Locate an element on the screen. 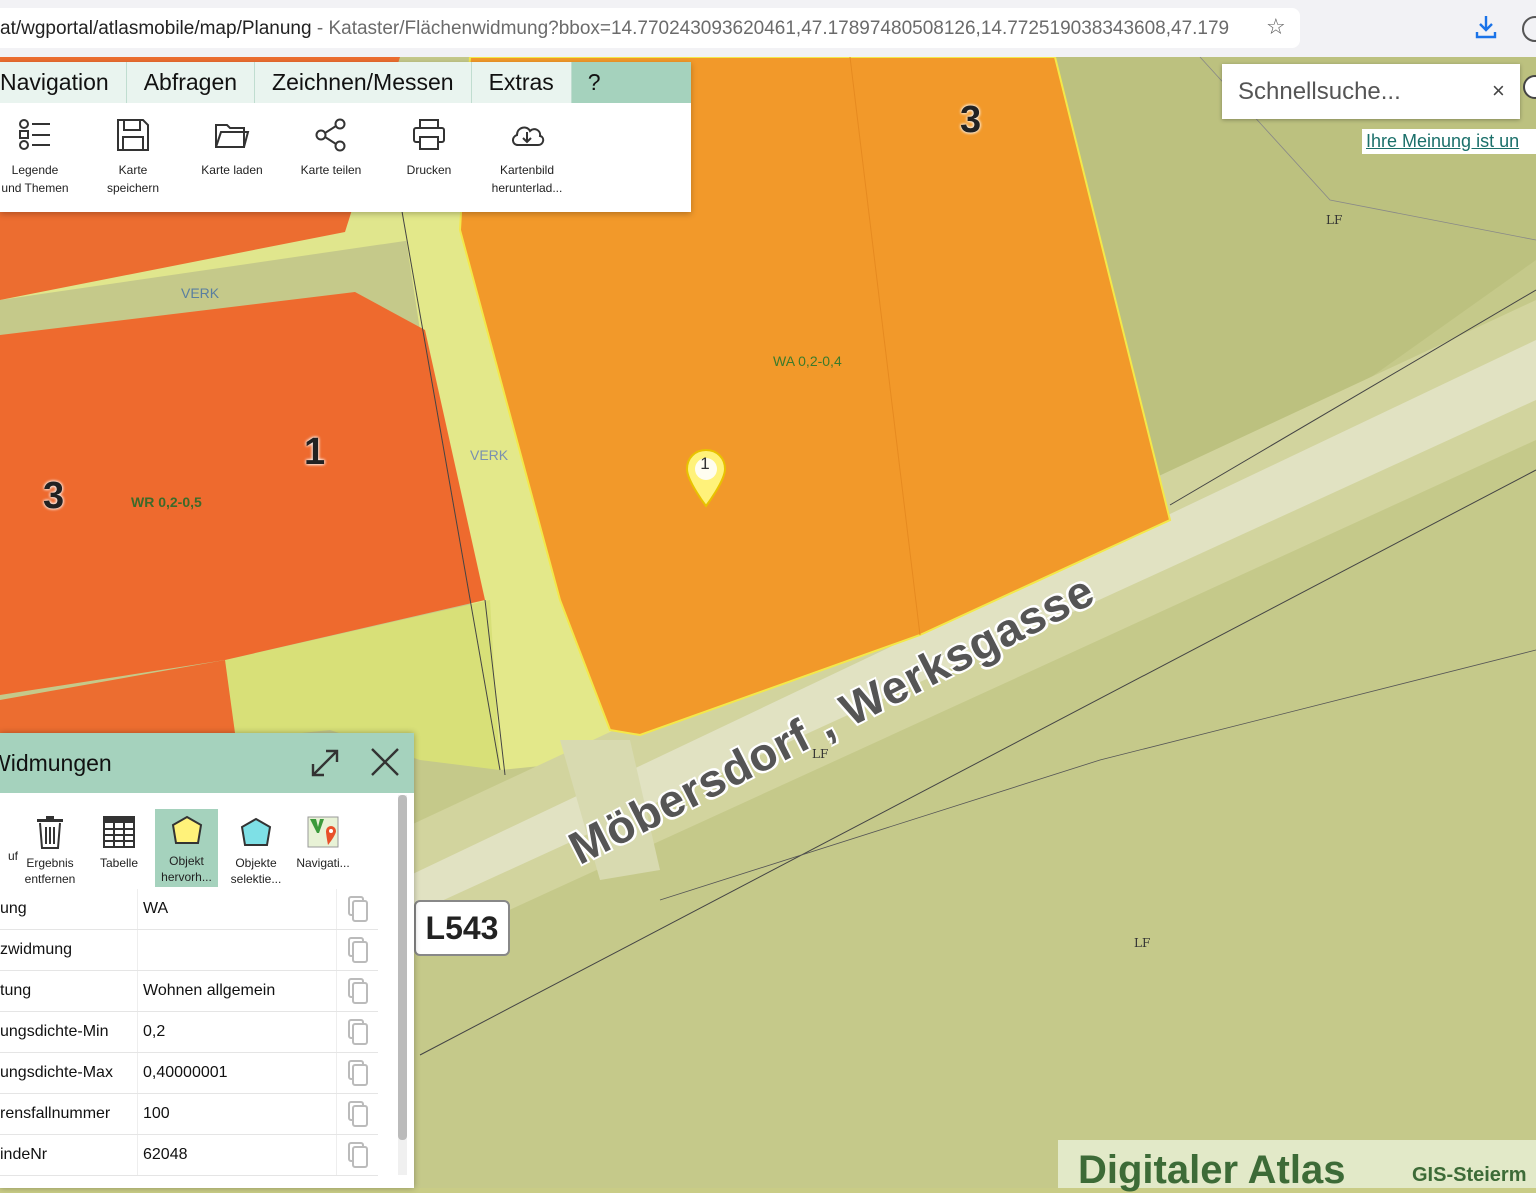  trash-icon is located at coordinates (50, 832).